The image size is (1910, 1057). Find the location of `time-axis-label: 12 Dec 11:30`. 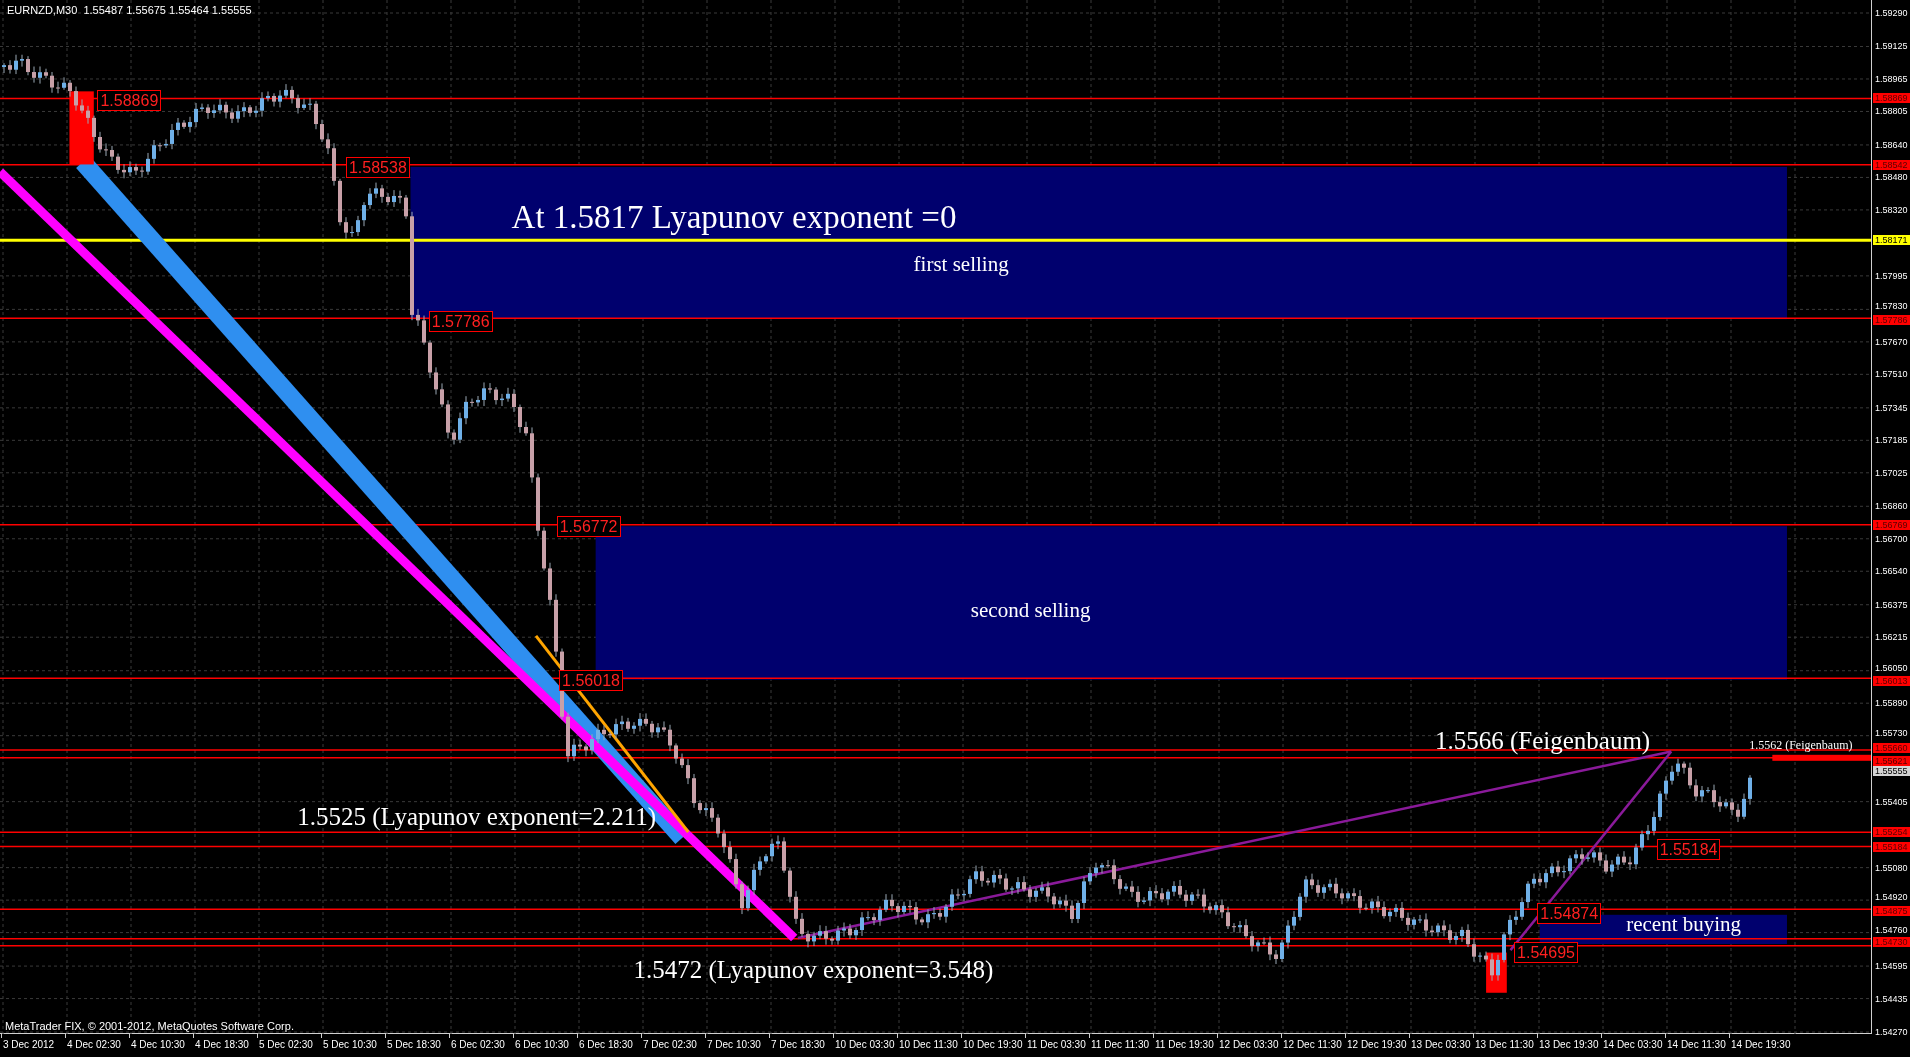

time-axis-label: 12 Dec 11:30 is located at coordinates (1312, 1044).